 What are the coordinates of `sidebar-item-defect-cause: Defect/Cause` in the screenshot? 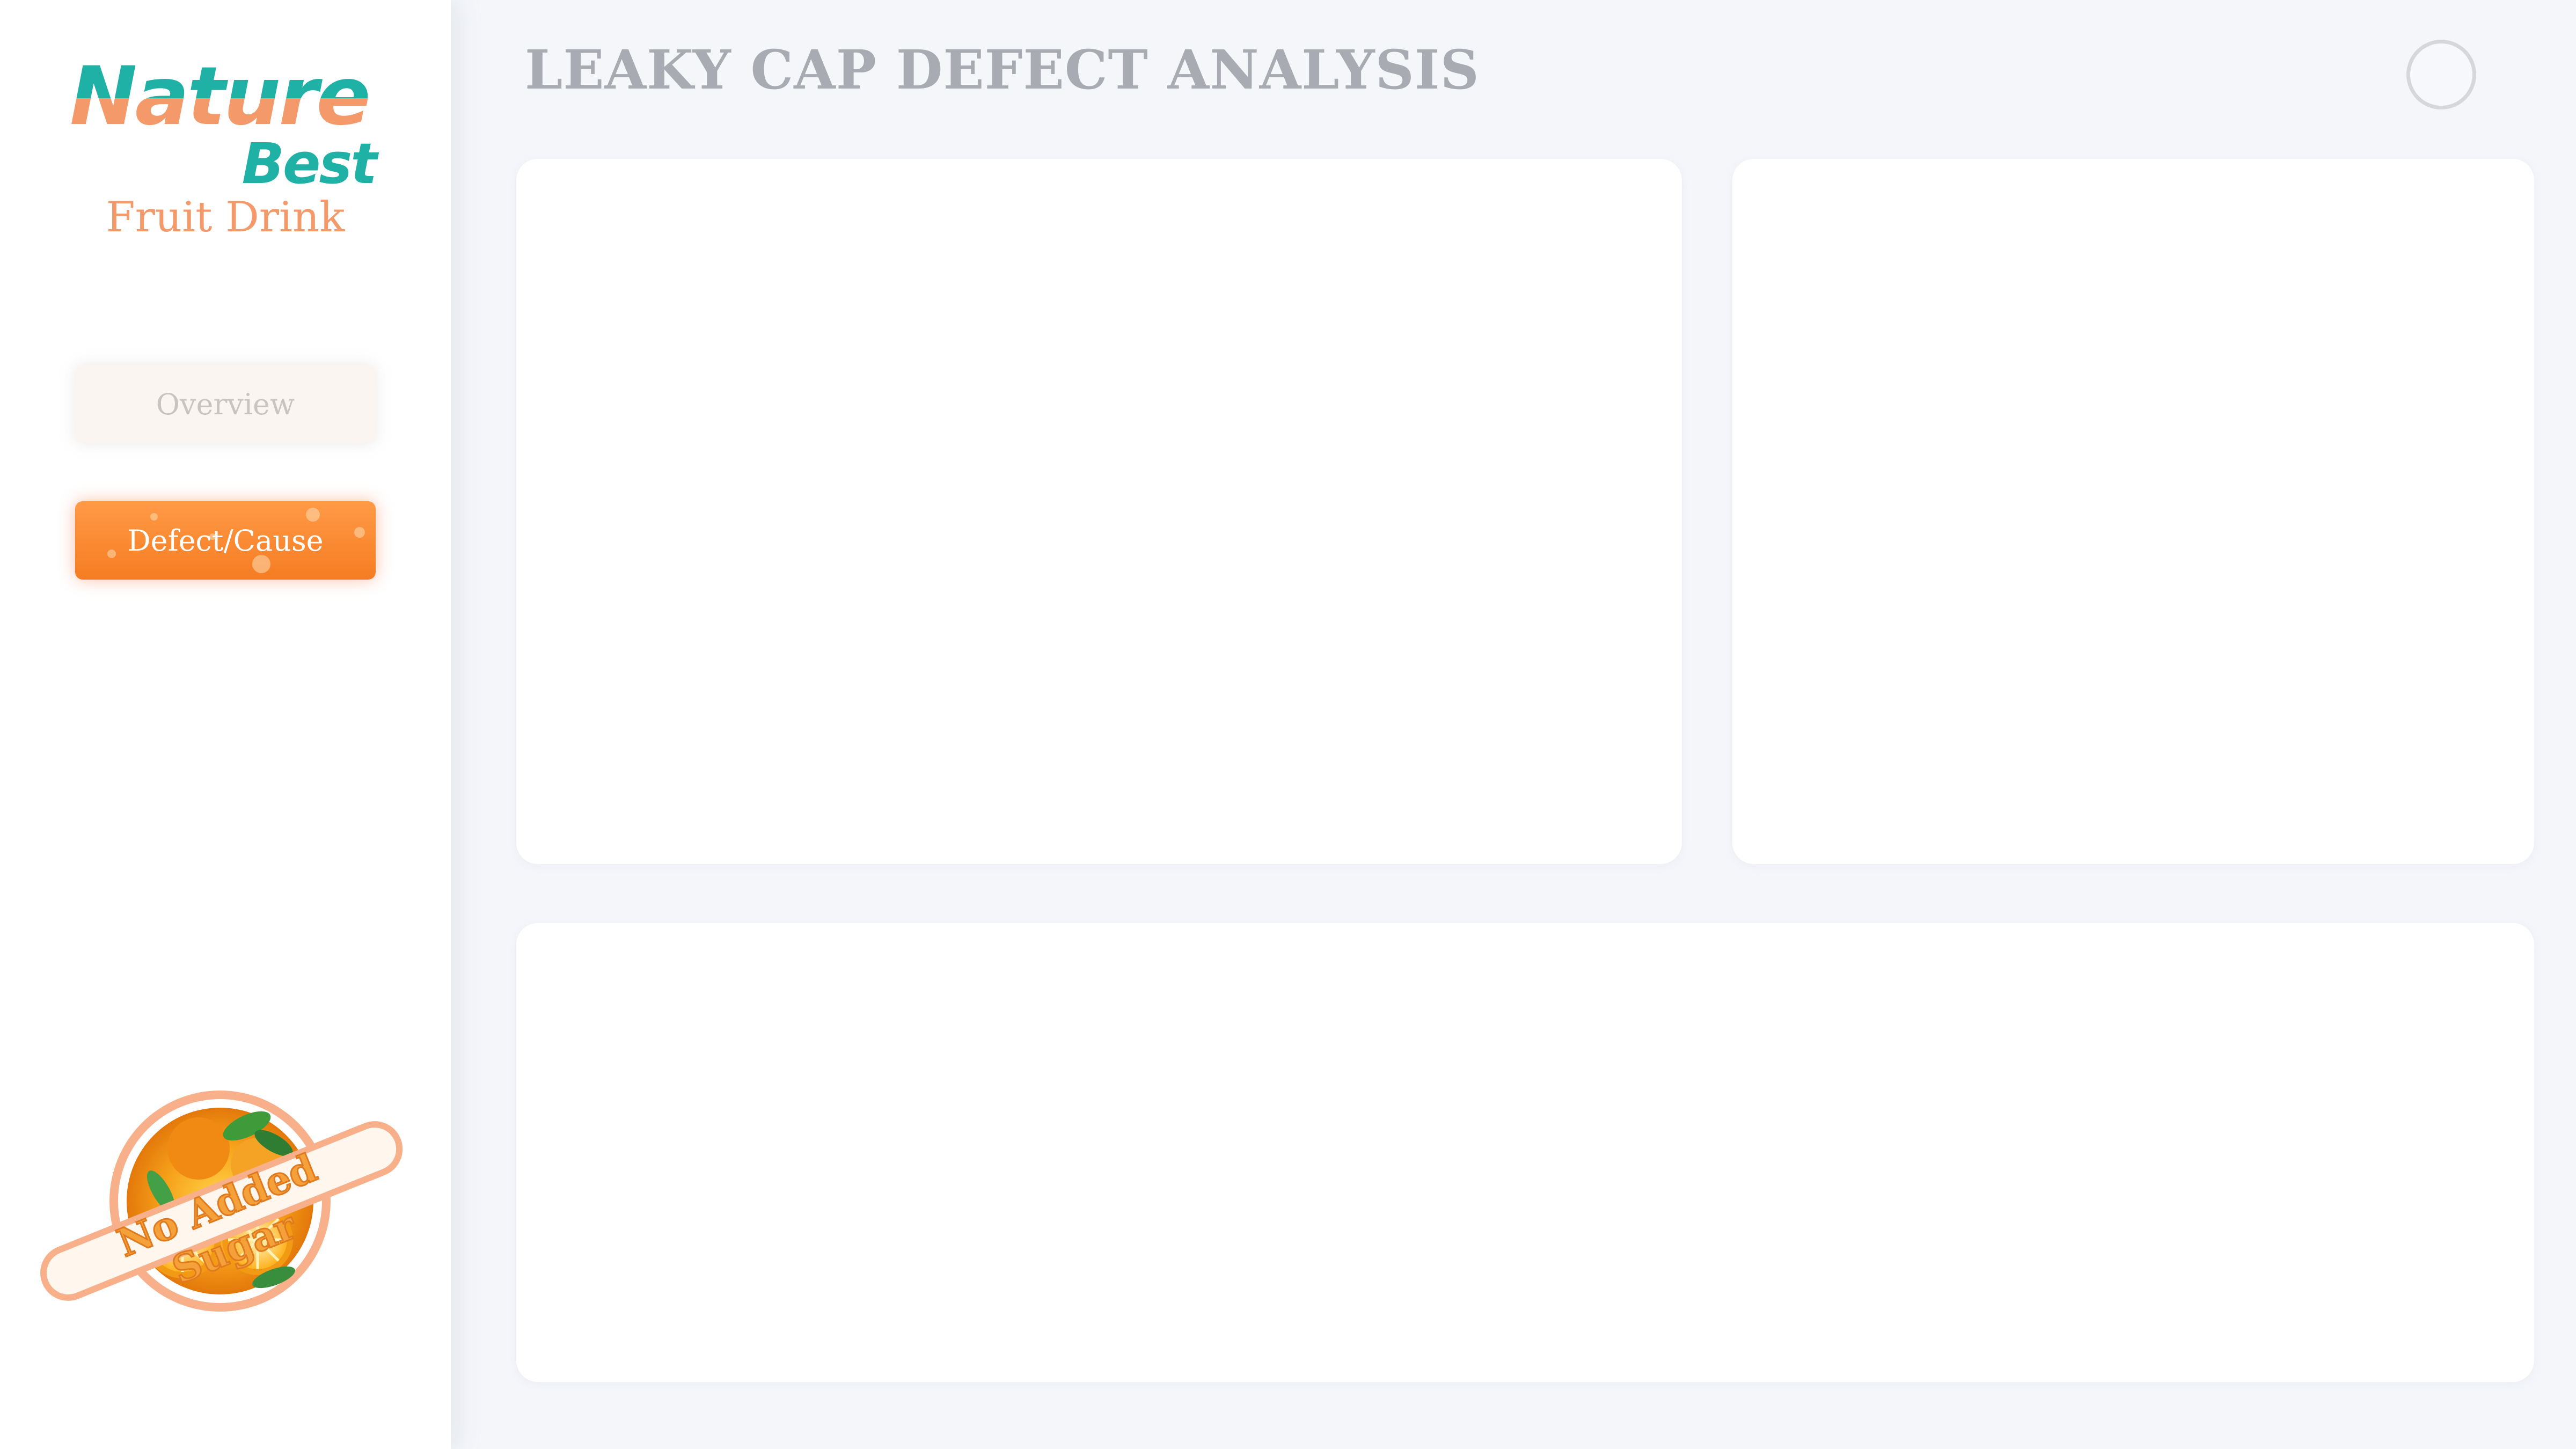 It's located at (225, 540).